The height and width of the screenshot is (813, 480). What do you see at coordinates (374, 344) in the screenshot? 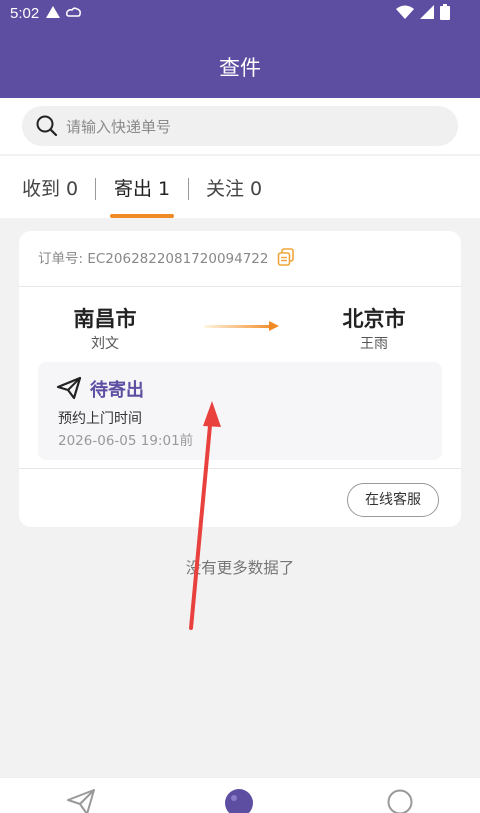
I see `to-person: 王雨` at bounding box center [374, 344].